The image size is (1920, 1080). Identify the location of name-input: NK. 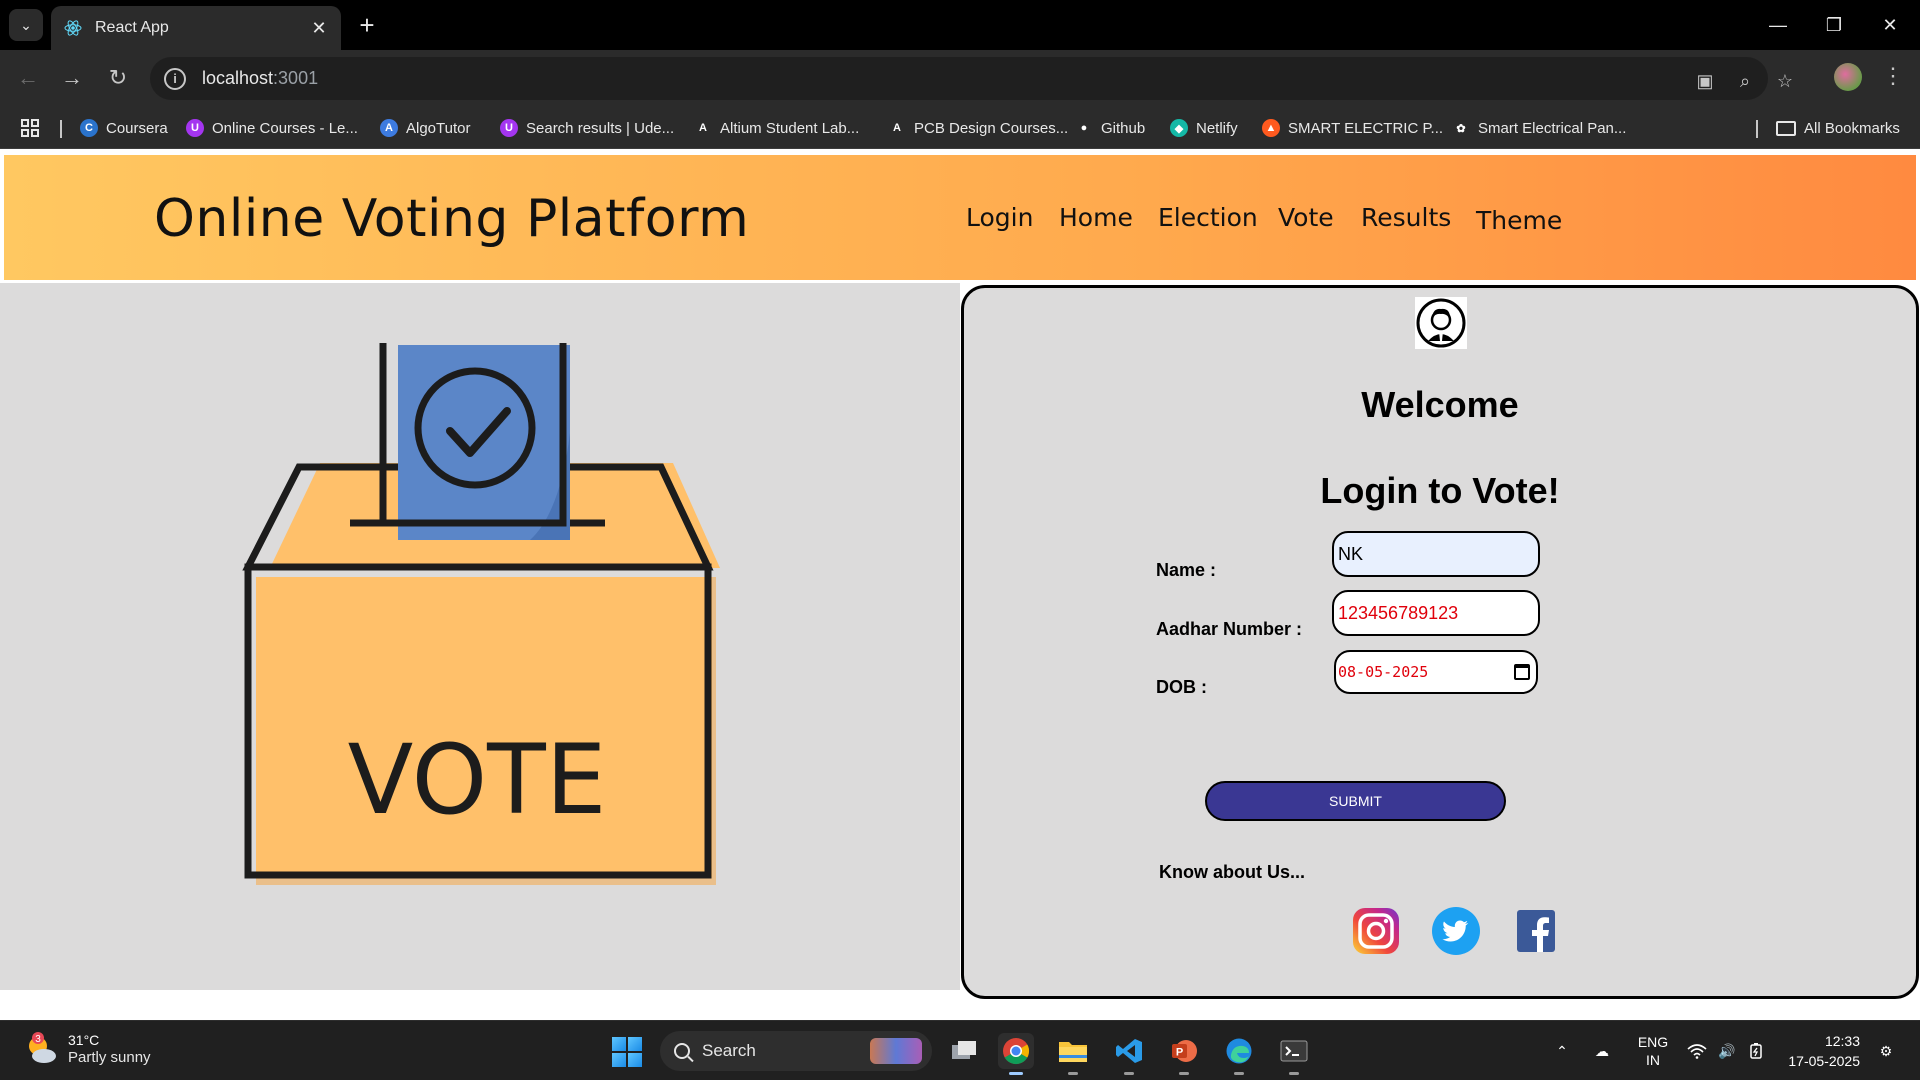
(1436, 554).